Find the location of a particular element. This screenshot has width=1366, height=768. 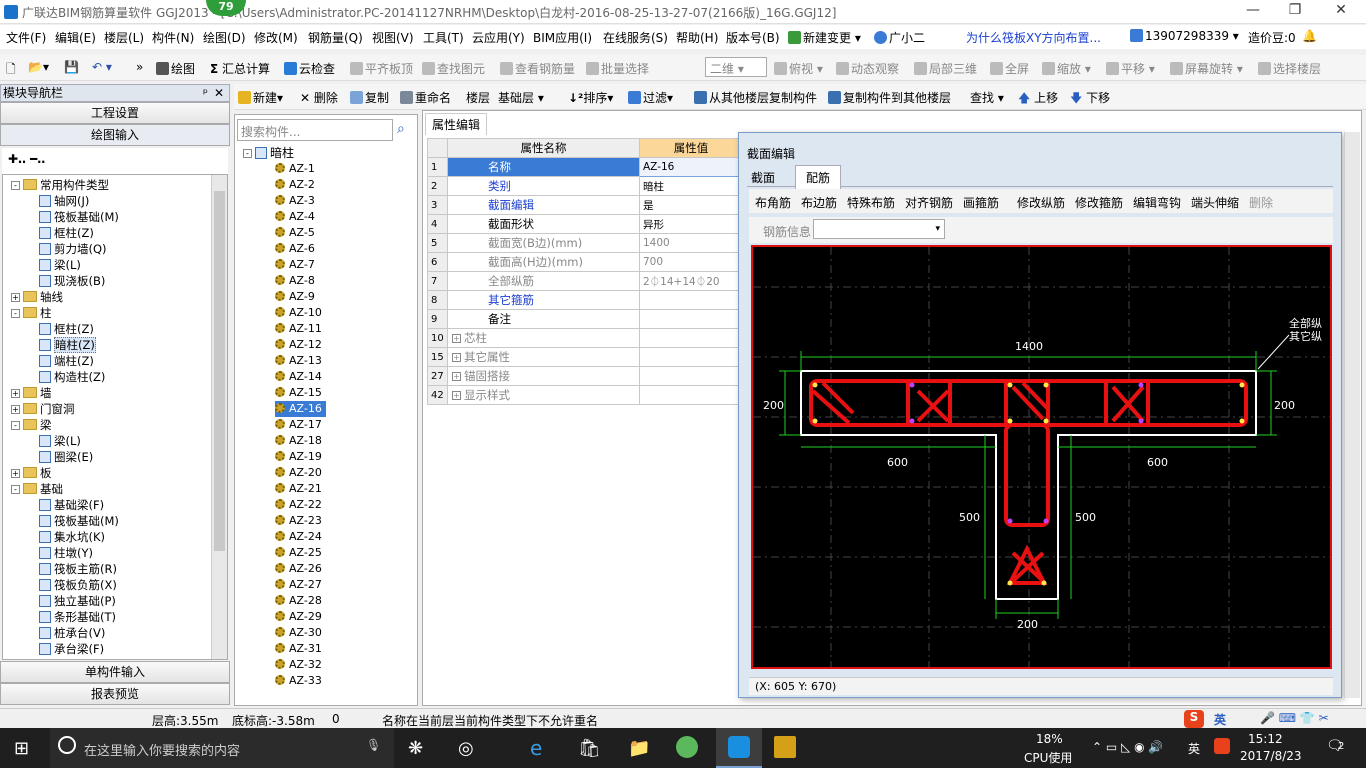

single-component-button: 单构件输入 is located at coordinates (115, 672).